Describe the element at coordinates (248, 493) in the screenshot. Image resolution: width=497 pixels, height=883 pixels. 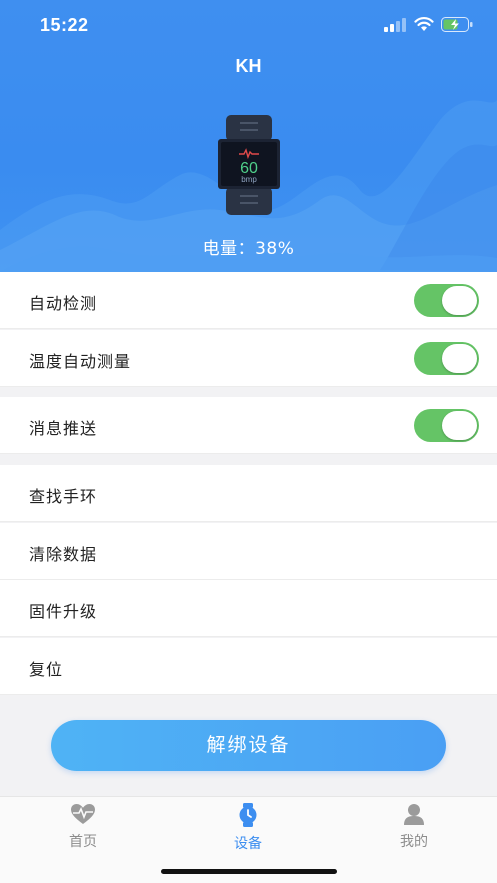
I see `find-band-row: 查找手环` at that location.